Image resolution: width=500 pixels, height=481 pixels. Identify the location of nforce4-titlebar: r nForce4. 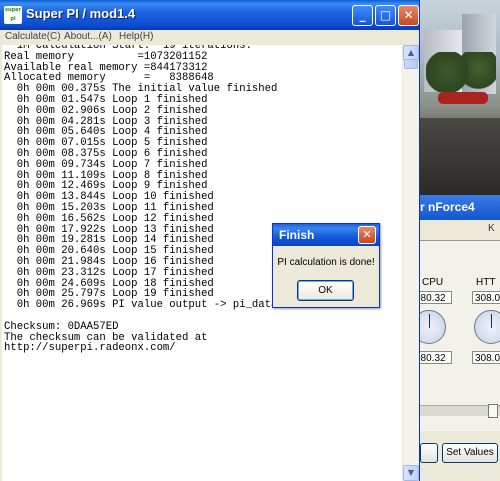
(460, 207).